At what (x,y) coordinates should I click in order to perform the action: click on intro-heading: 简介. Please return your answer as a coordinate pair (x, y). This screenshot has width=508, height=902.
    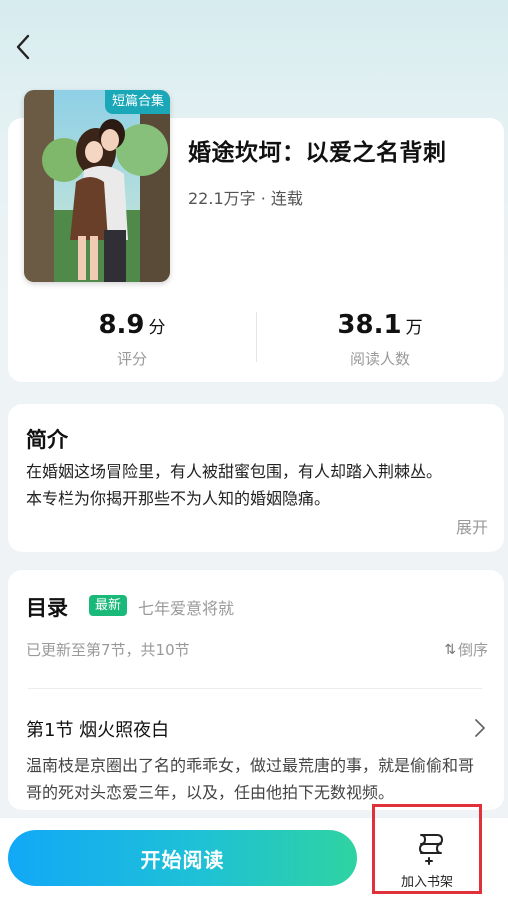
    Looking at the image, I should click on (47, 440).